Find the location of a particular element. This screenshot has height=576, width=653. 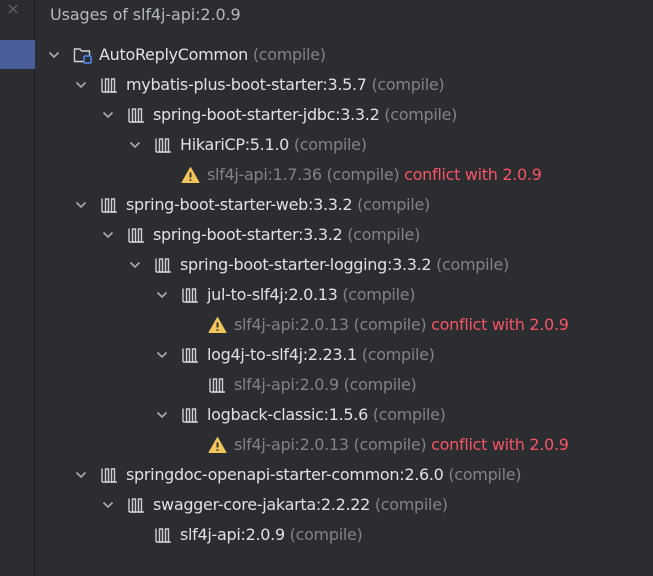

tree-row-text: logback-classic:1.5.6 (compile) is located at coordinates (326, 415).